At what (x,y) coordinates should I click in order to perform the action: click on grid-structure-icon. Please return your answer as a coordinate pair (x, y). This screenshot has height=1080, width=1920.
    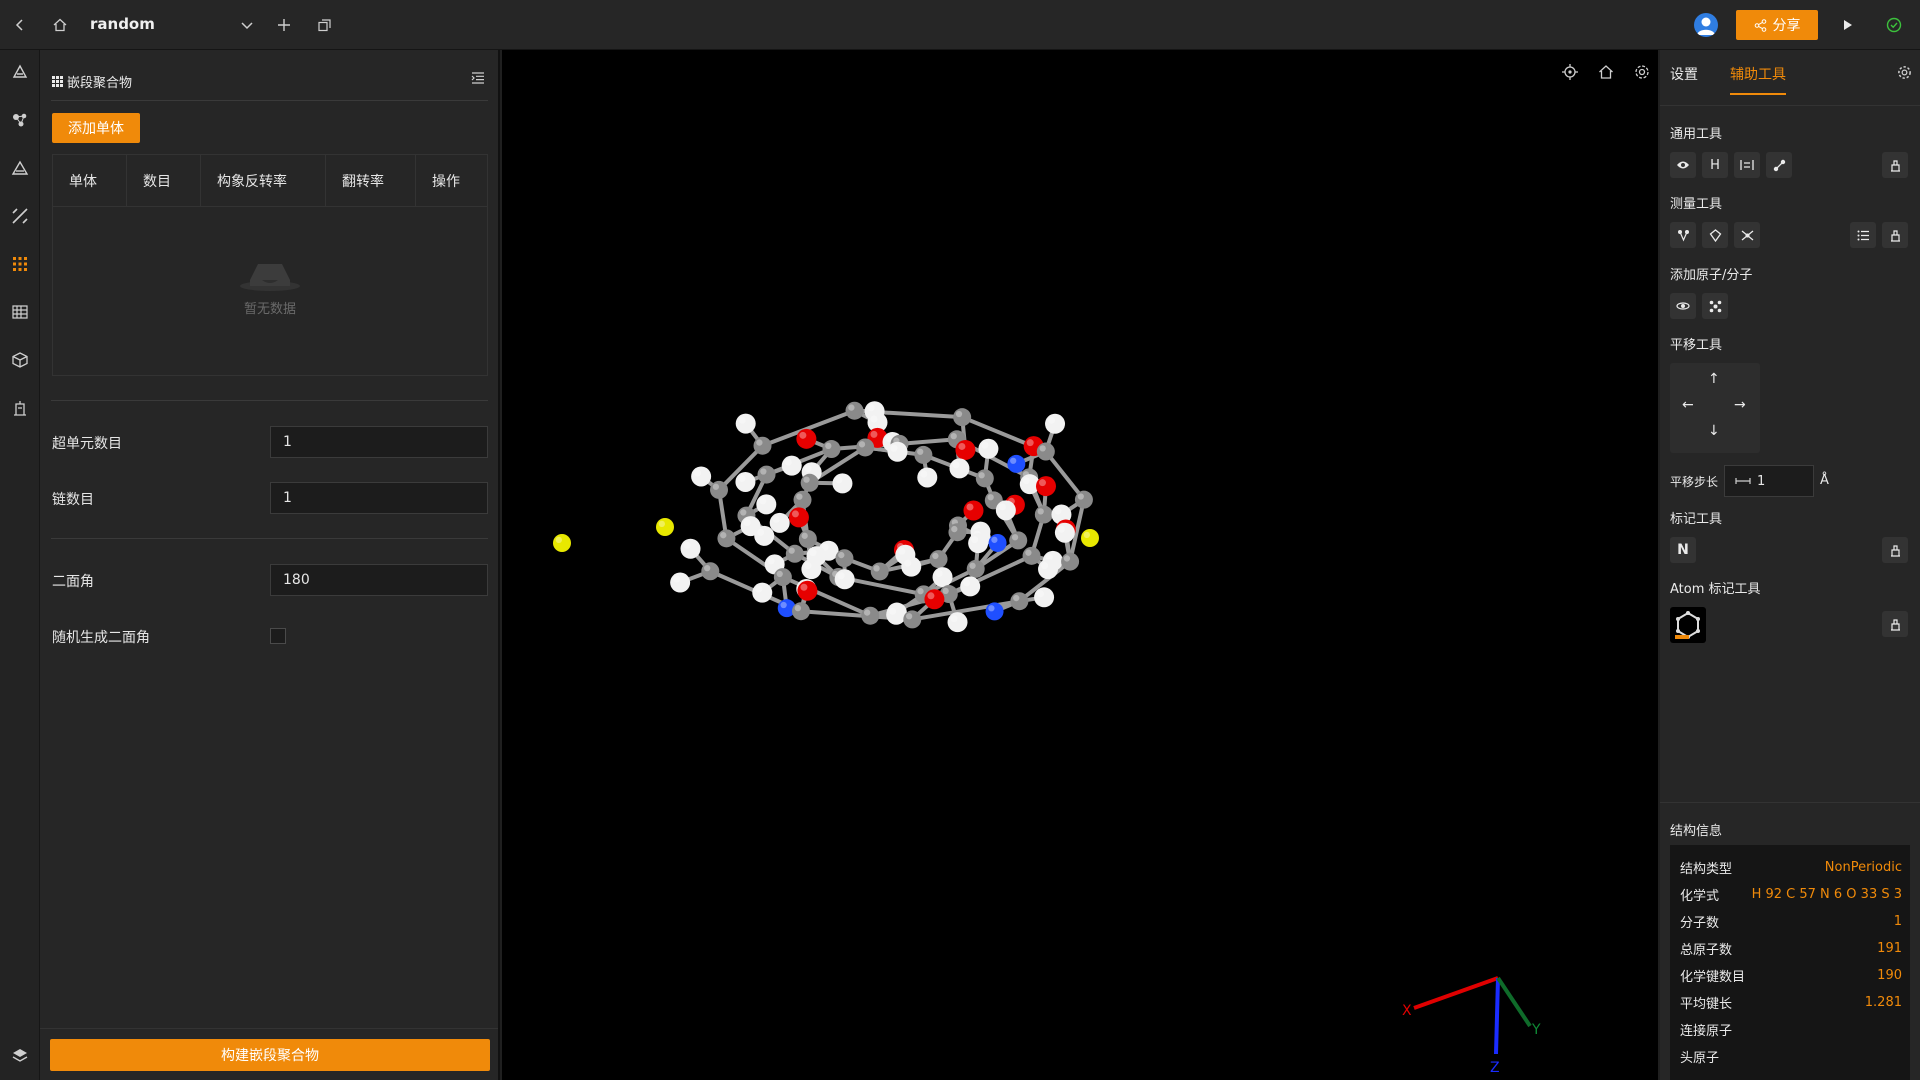
    Looking at the image, I should click on (20, 312).